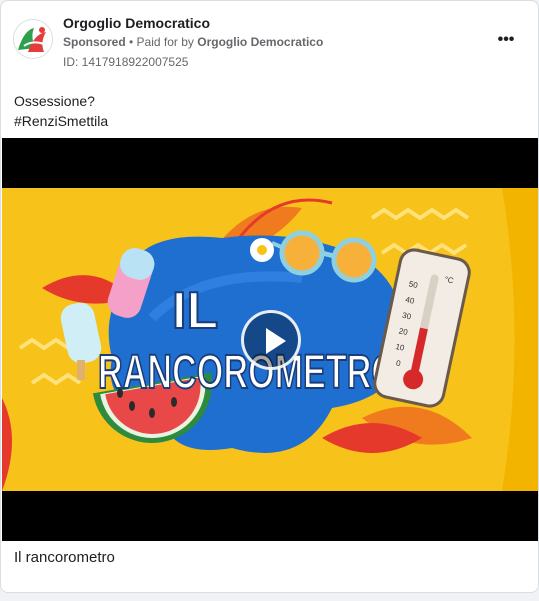 The height and width of the screenshot is (601, 539). I want to click on play-button, so click(271, 340).